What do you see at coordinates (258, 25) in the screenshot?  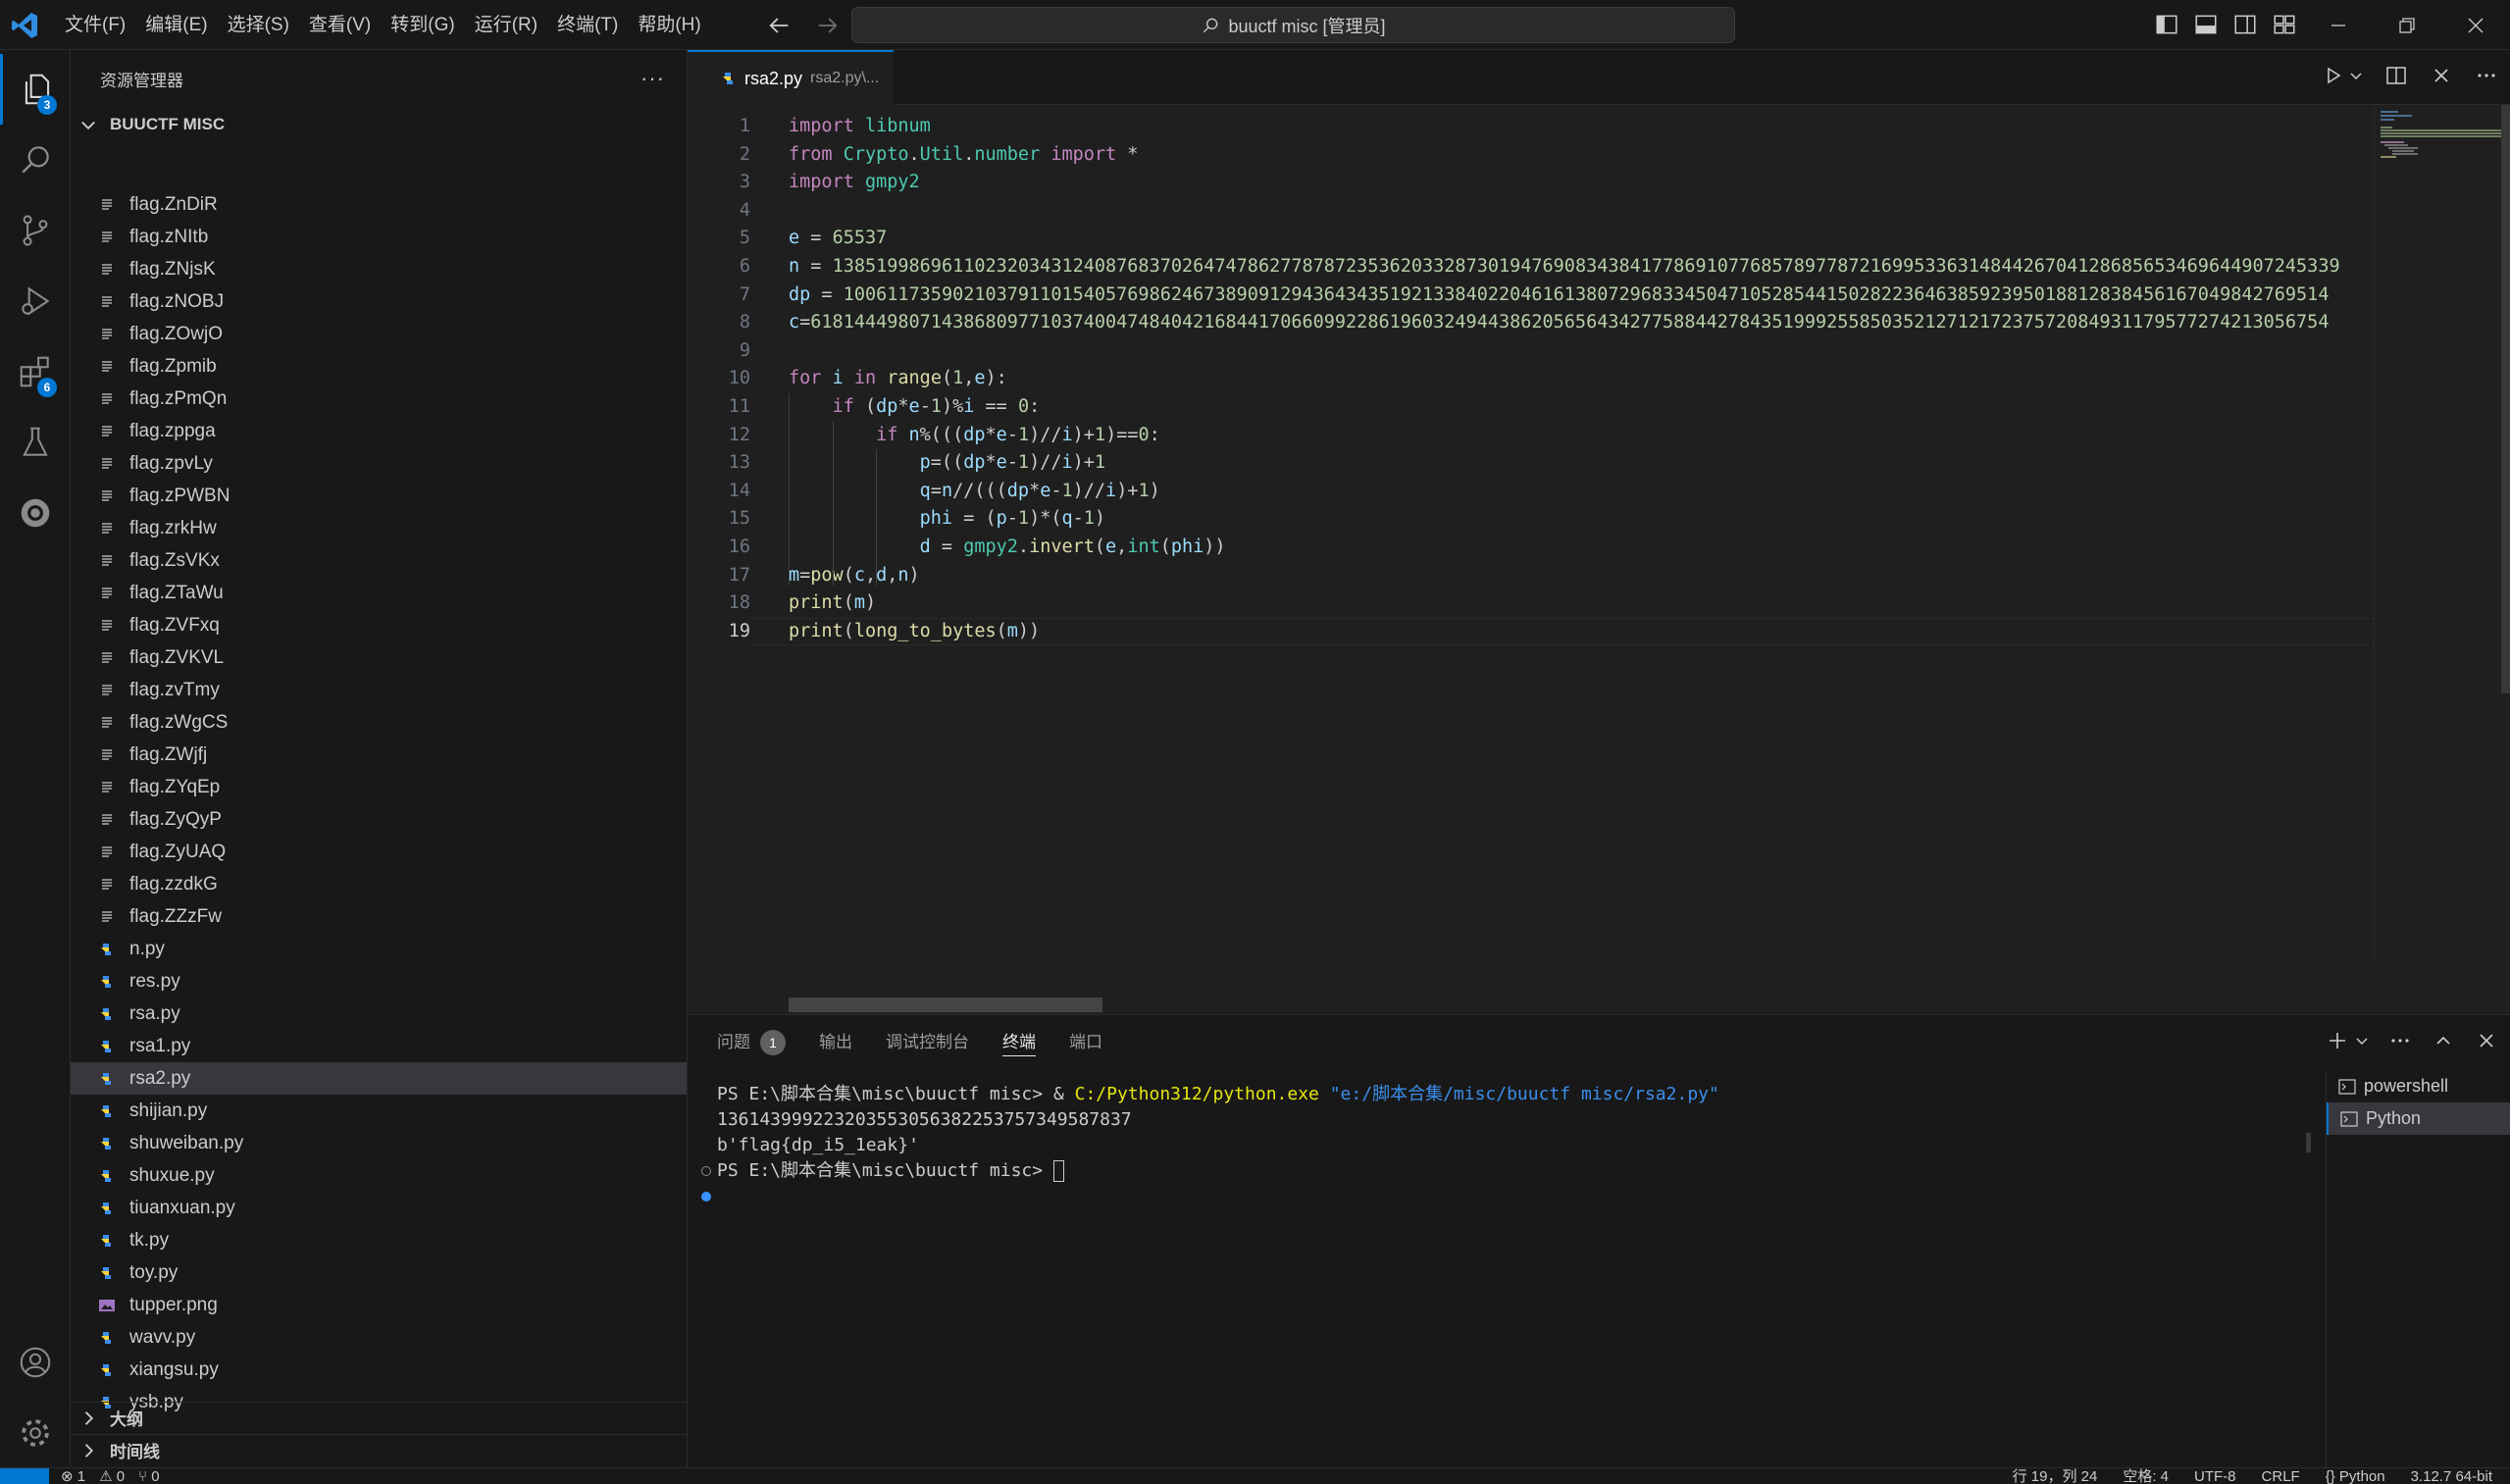 I see `menu-selection: 选择(S)` at bounding box center [258, 25].